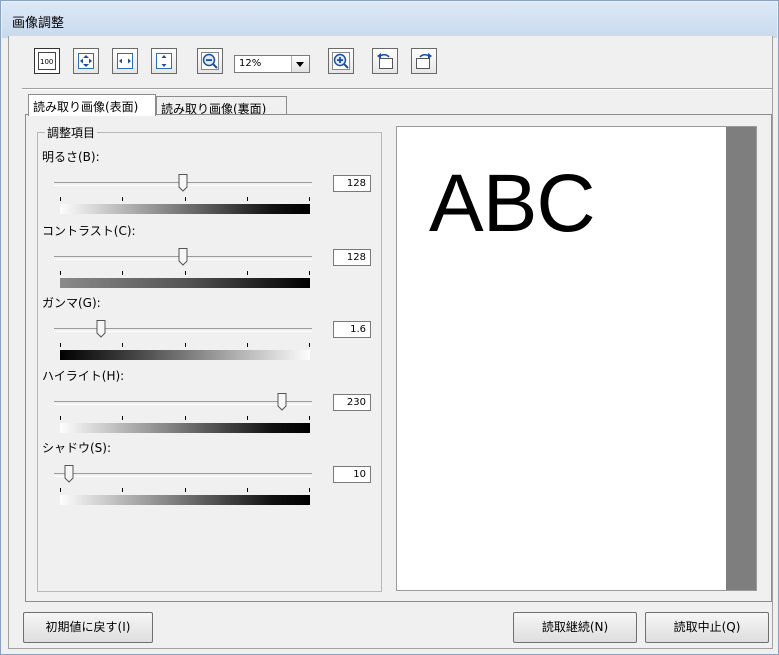 The height and width of the screenshot is (655, 779). I want to click on zoom-in-button, so click(341, 61).